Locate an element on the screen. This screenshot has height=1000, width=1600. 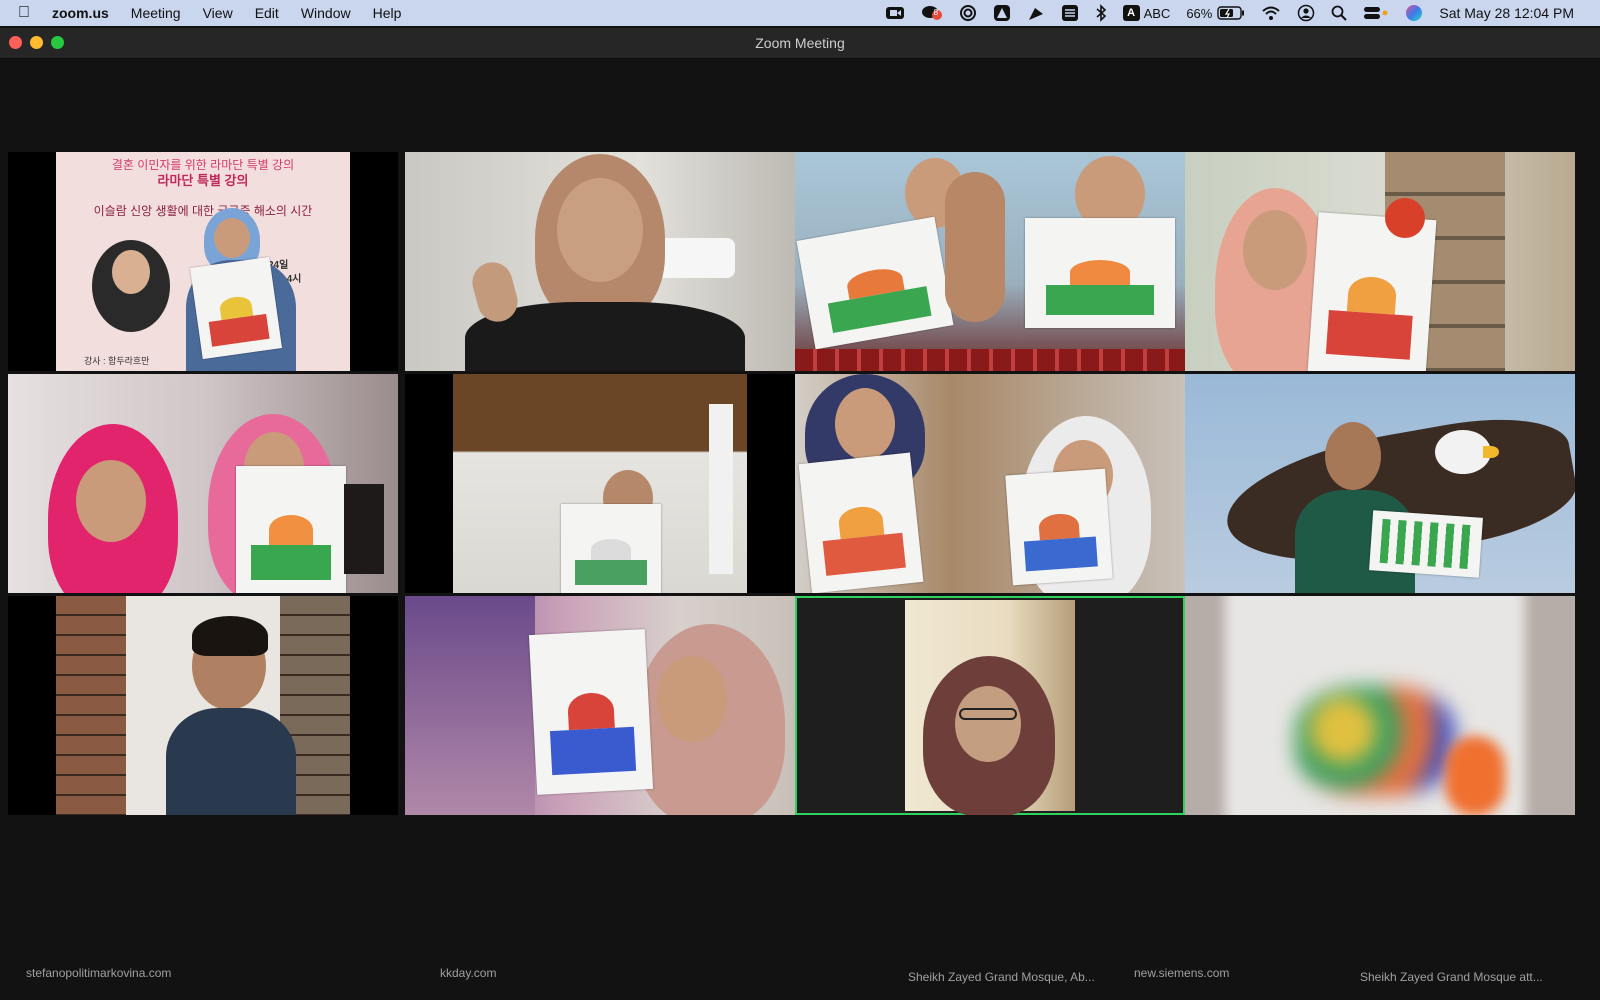
eagle-beak is located at coordinates (1491, 452).